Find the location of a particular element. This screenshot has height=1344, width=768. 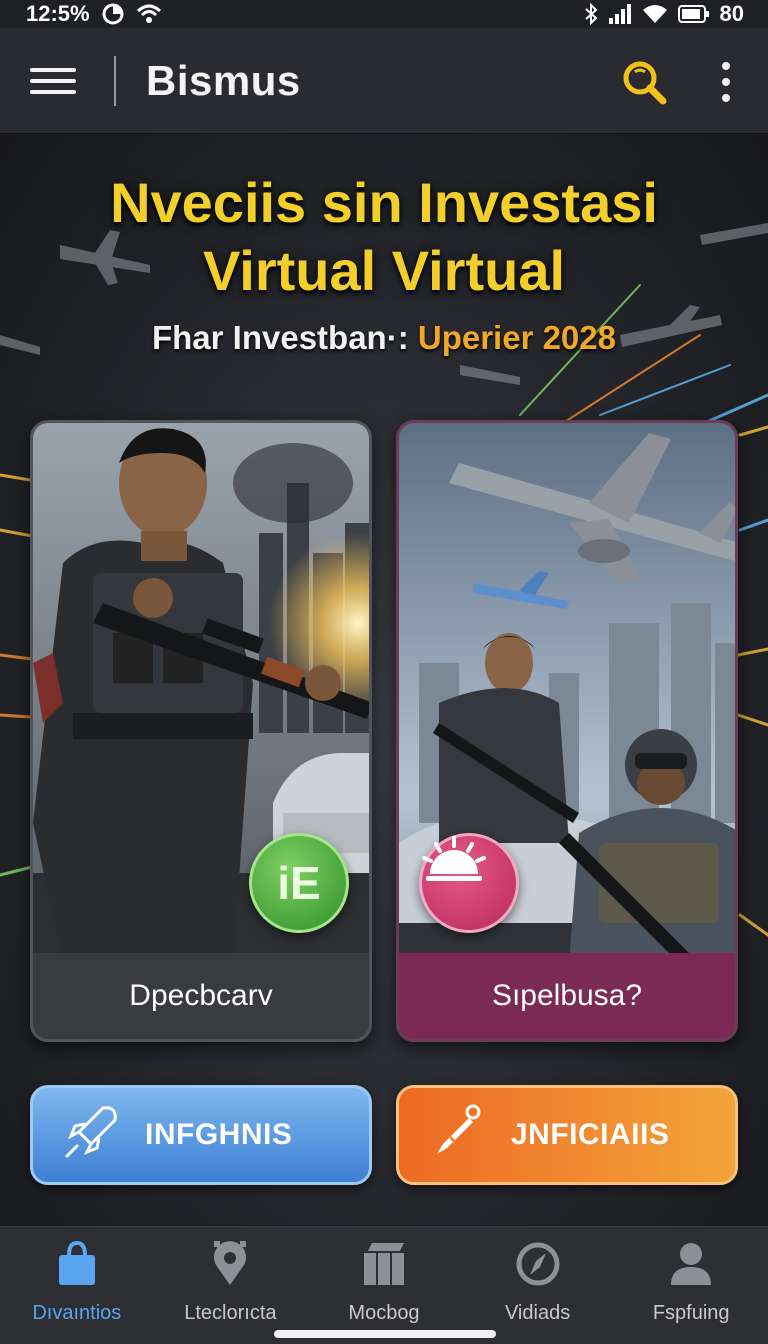

compass-icon is located at coordinates (538, 1266).